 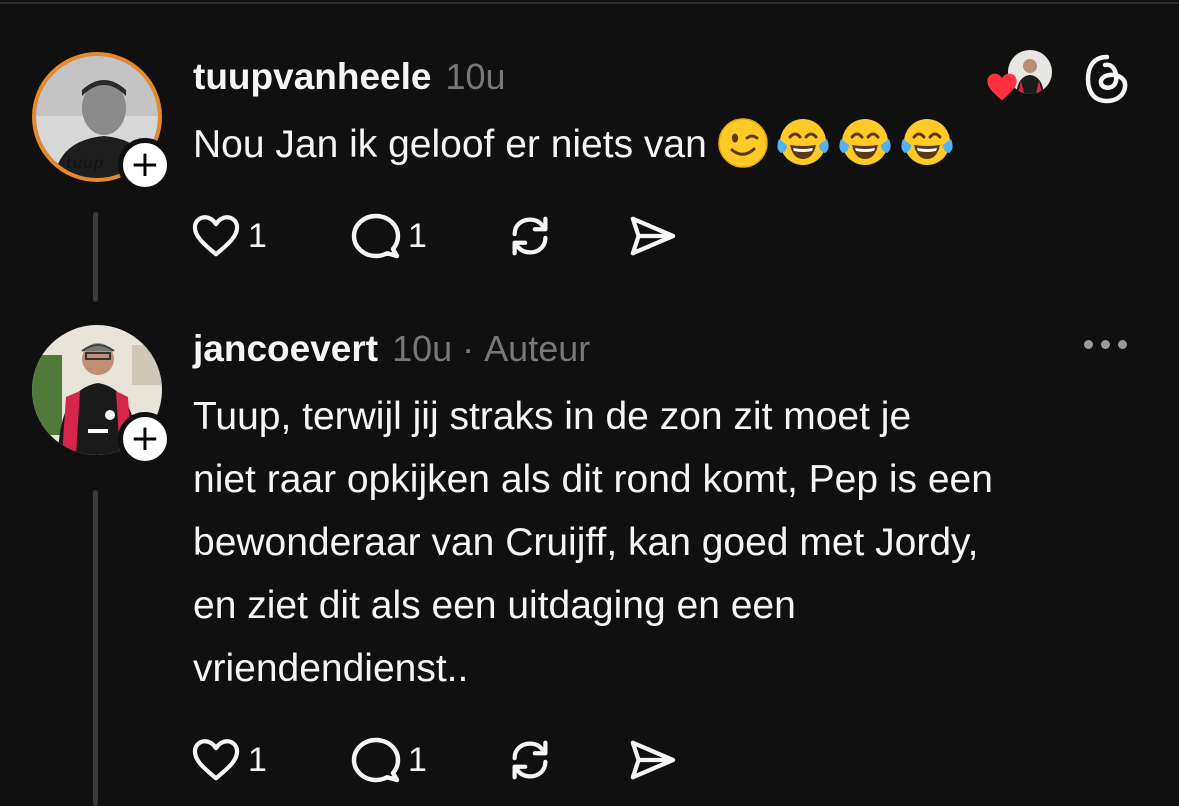 What do you see at coordinates (1107, 79) in the screenshot?
I see `threads-logo-icon` at bounding box center [1107, 79].